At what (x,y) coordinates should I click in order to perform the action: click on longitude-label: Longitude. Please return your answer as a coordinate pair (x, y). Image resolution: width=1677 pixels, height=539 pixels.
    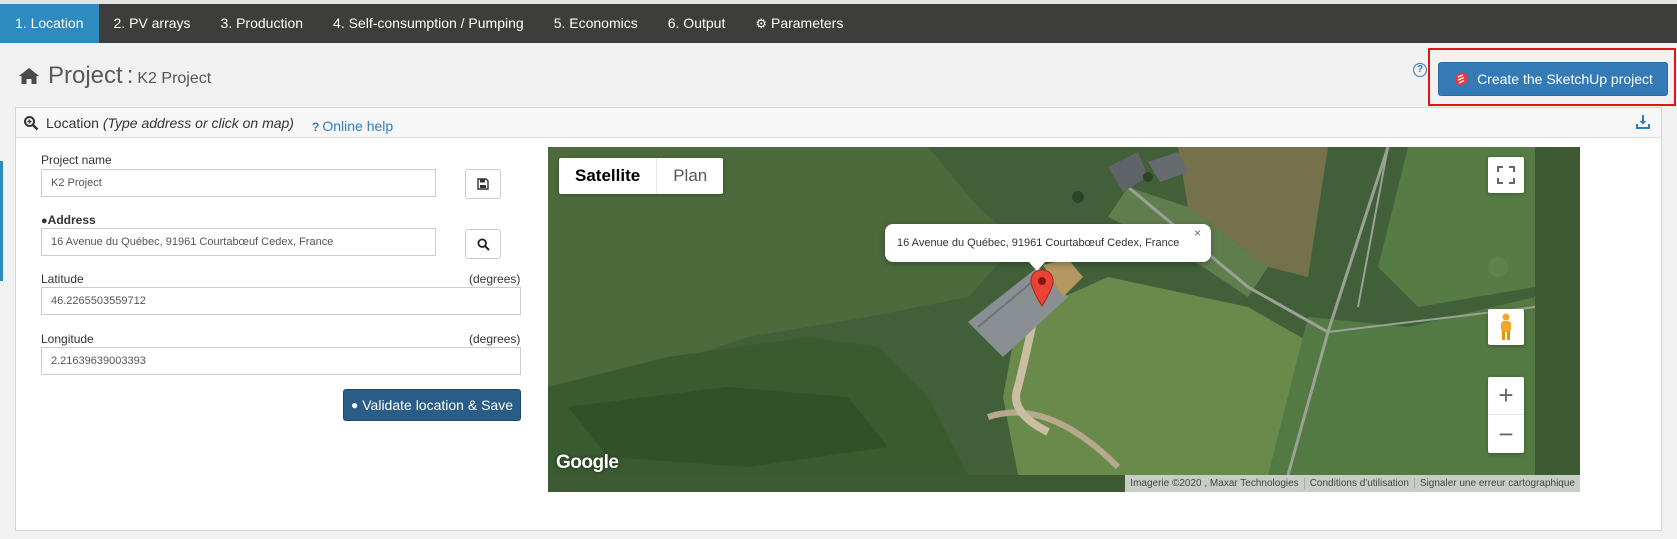
    Looking at the image, I should click on (67, 339).